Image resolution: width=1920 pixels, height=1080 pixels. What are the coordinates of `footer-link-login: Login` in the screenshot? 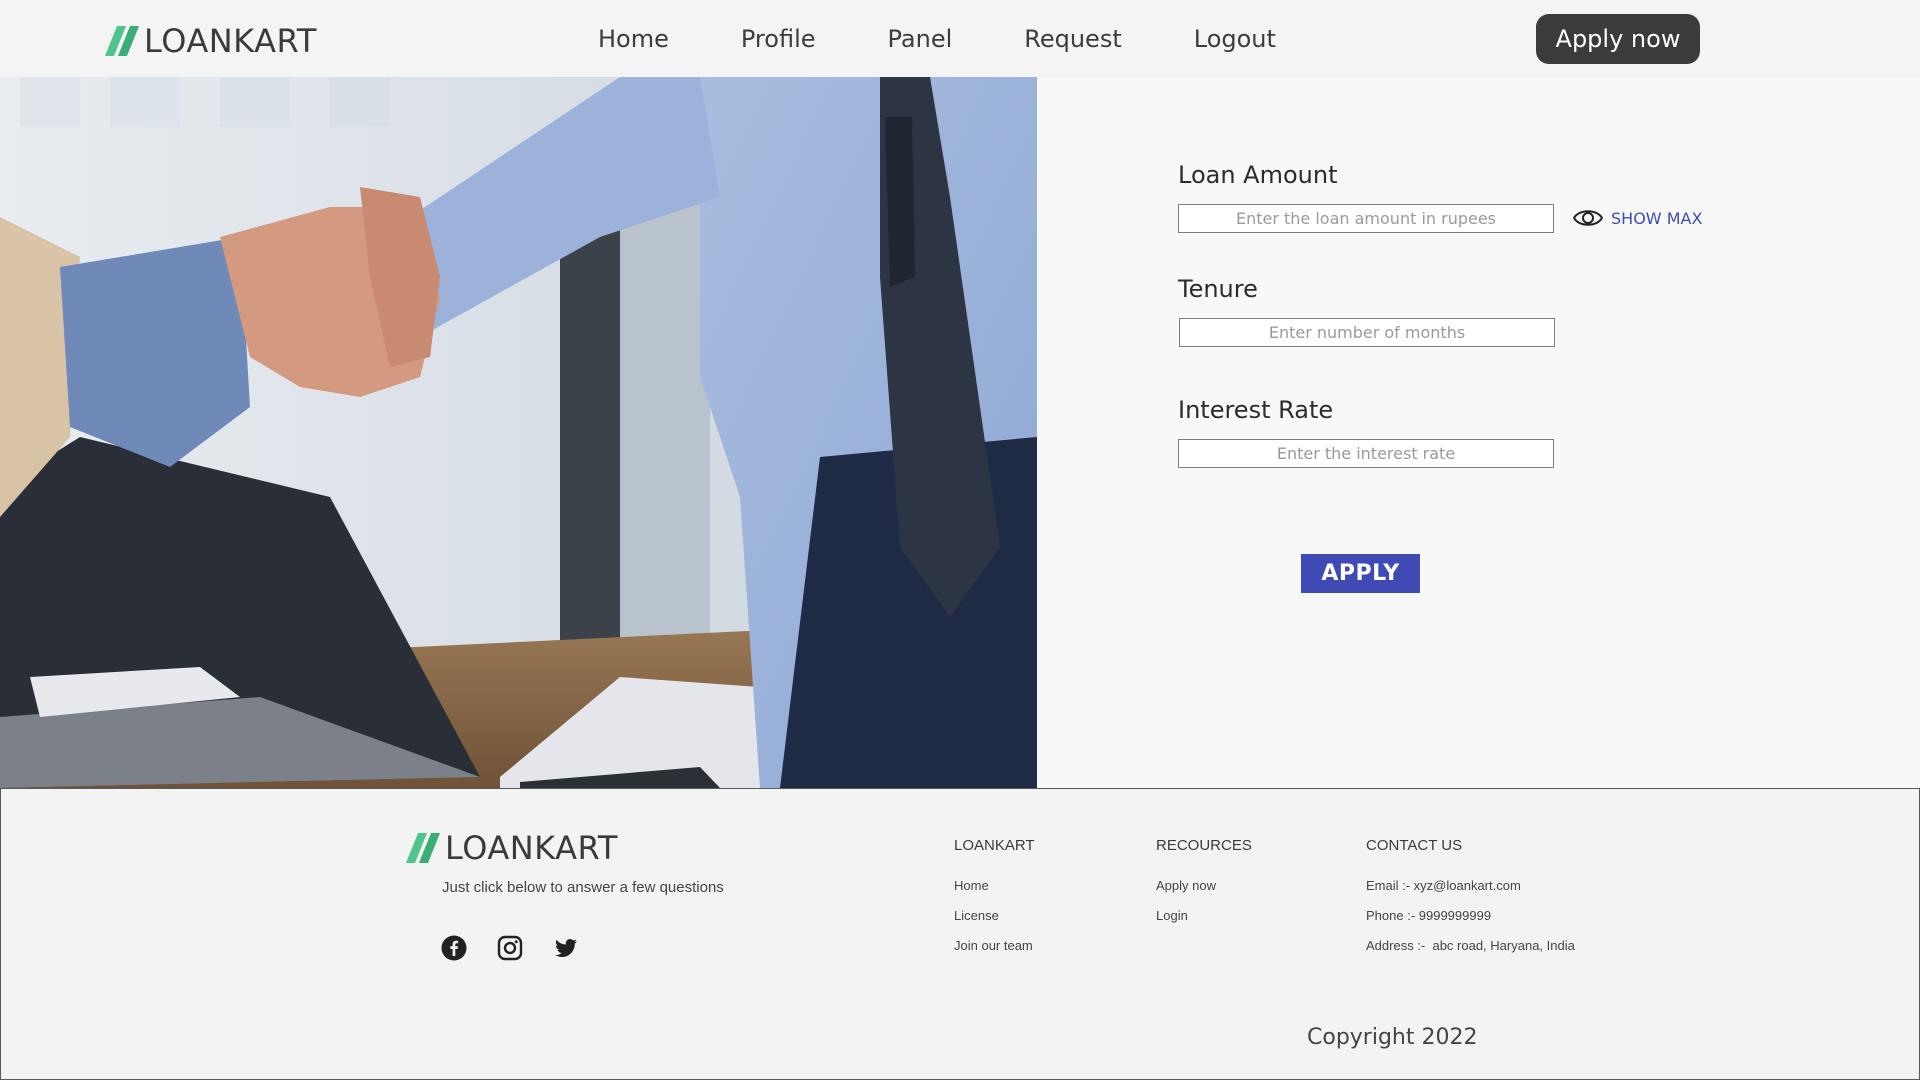 It's located at (1172, 915).